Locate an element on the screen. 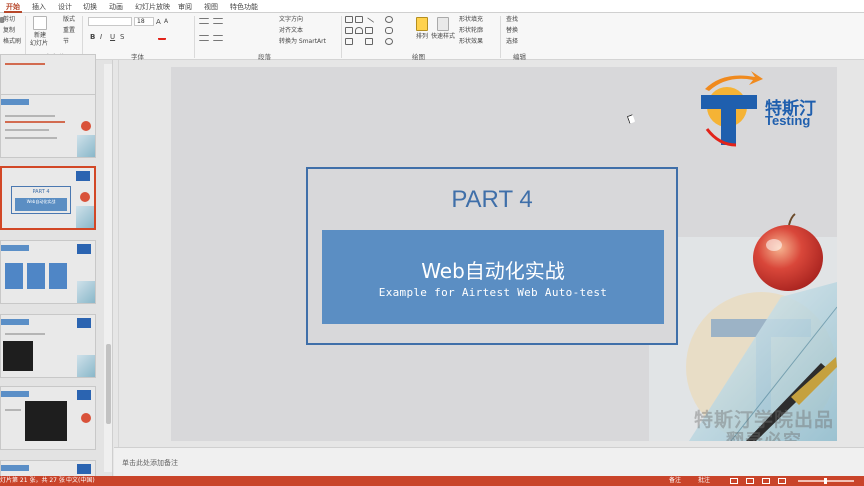 This screenshot has height=486, width=864. shrink-font-button: A is located at coordinates (166, 22).